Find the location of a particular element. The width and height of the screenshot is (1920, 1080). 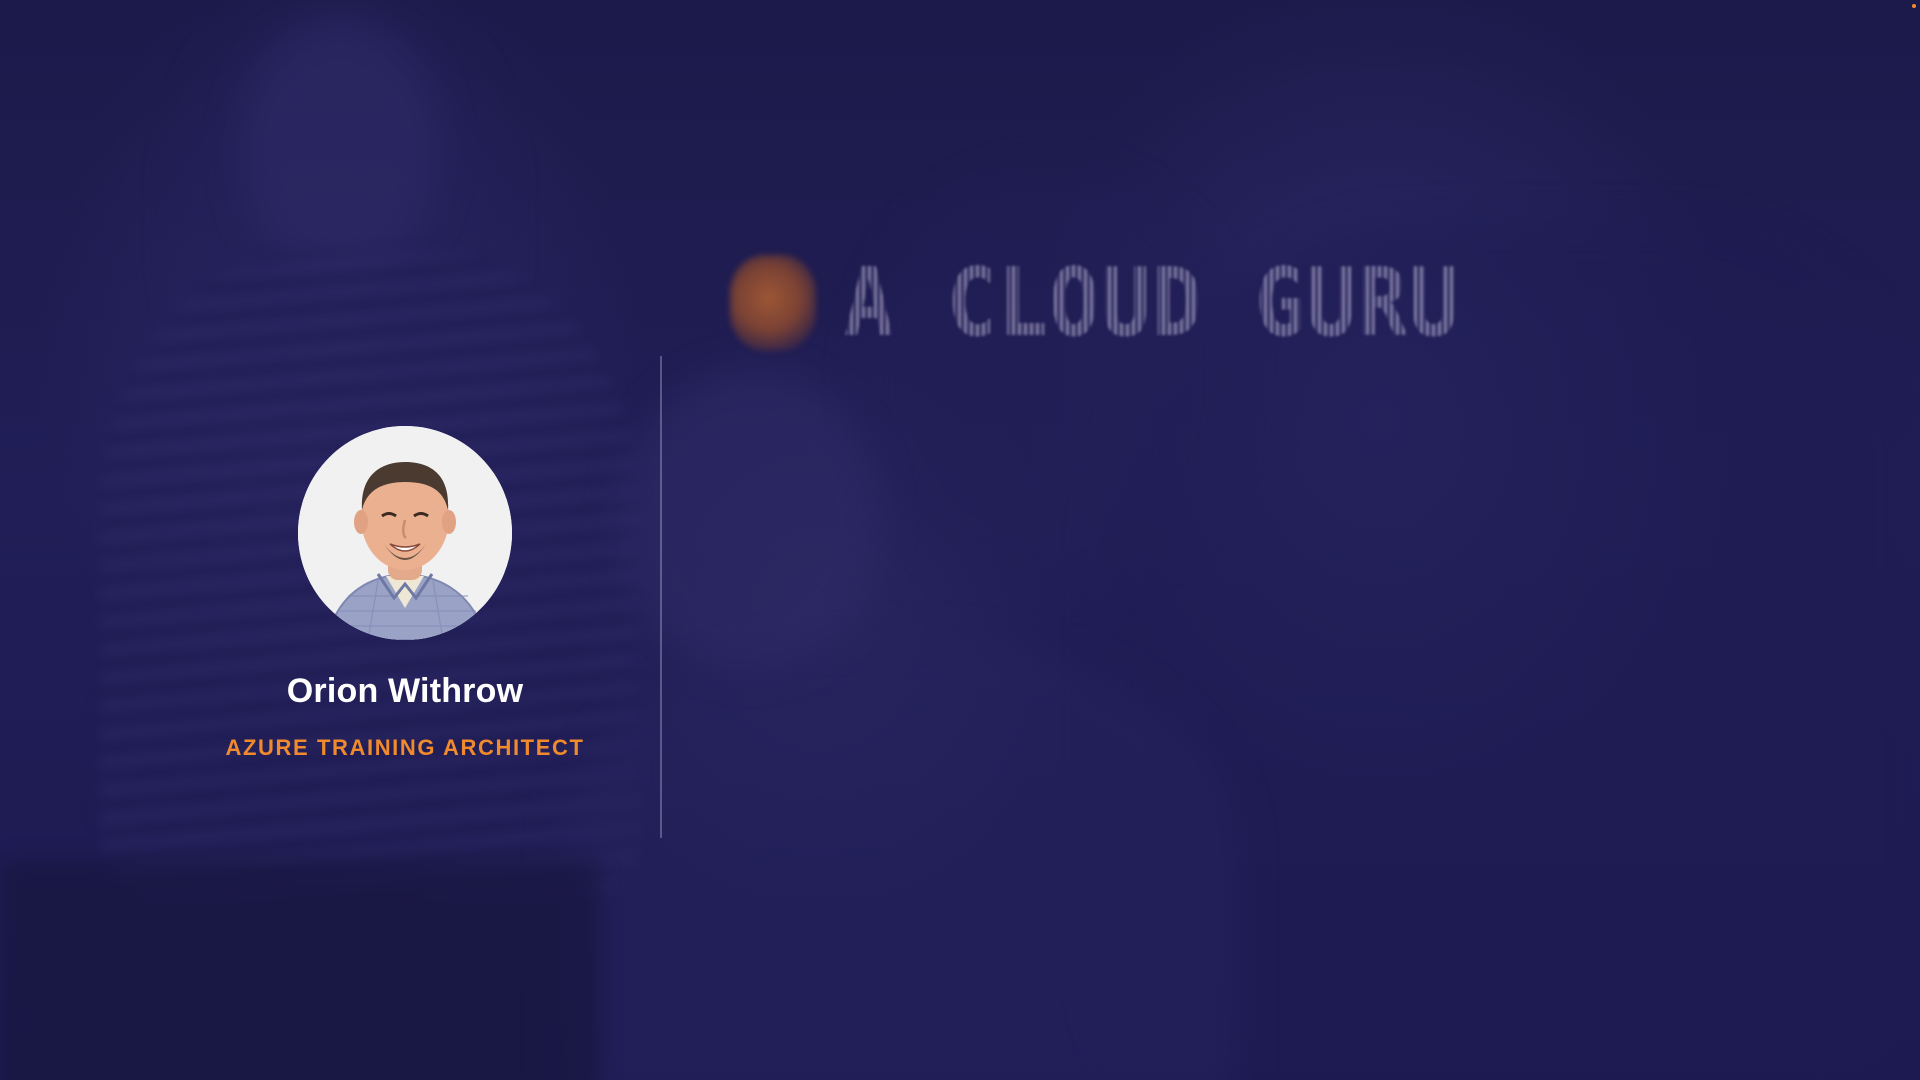

presenter-photo-icon is located at coordinates (405, 533).